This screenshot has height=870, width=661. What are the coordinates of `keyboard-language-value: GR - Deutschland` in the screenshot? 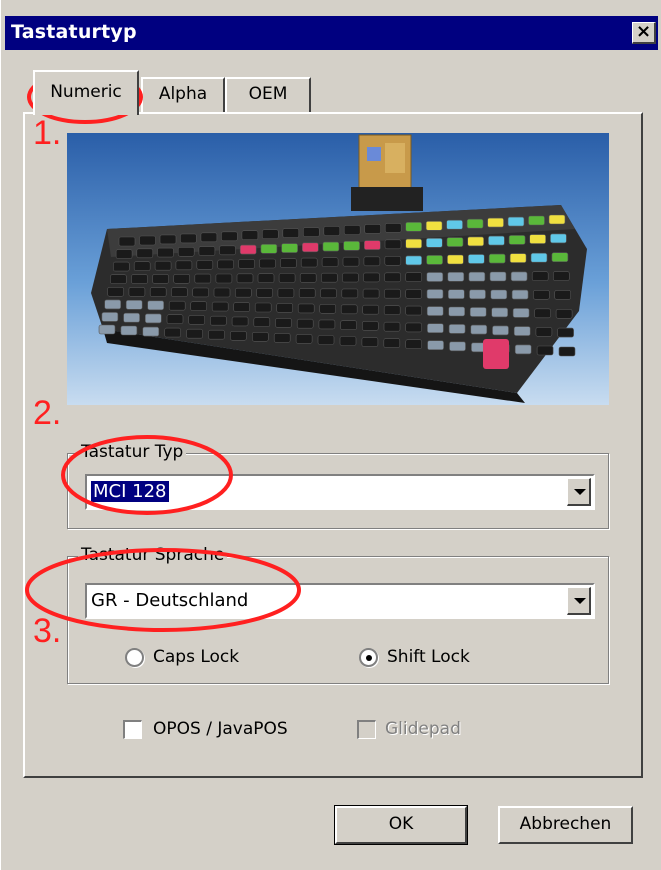 It's located at (170, 600).